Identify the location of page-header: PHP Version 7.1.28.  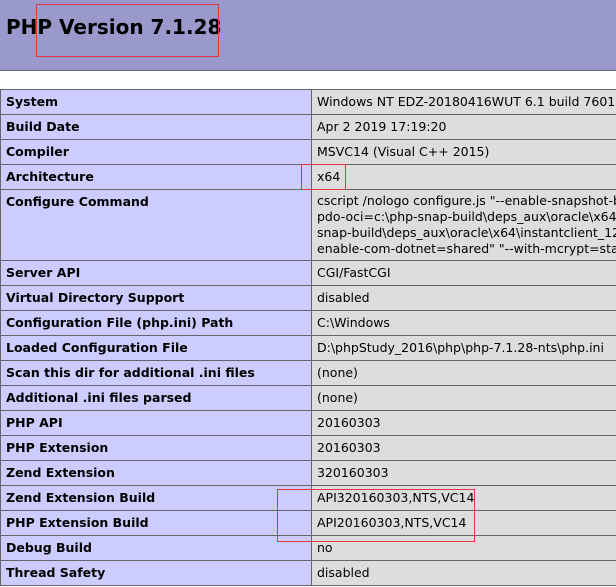
(308, 35).